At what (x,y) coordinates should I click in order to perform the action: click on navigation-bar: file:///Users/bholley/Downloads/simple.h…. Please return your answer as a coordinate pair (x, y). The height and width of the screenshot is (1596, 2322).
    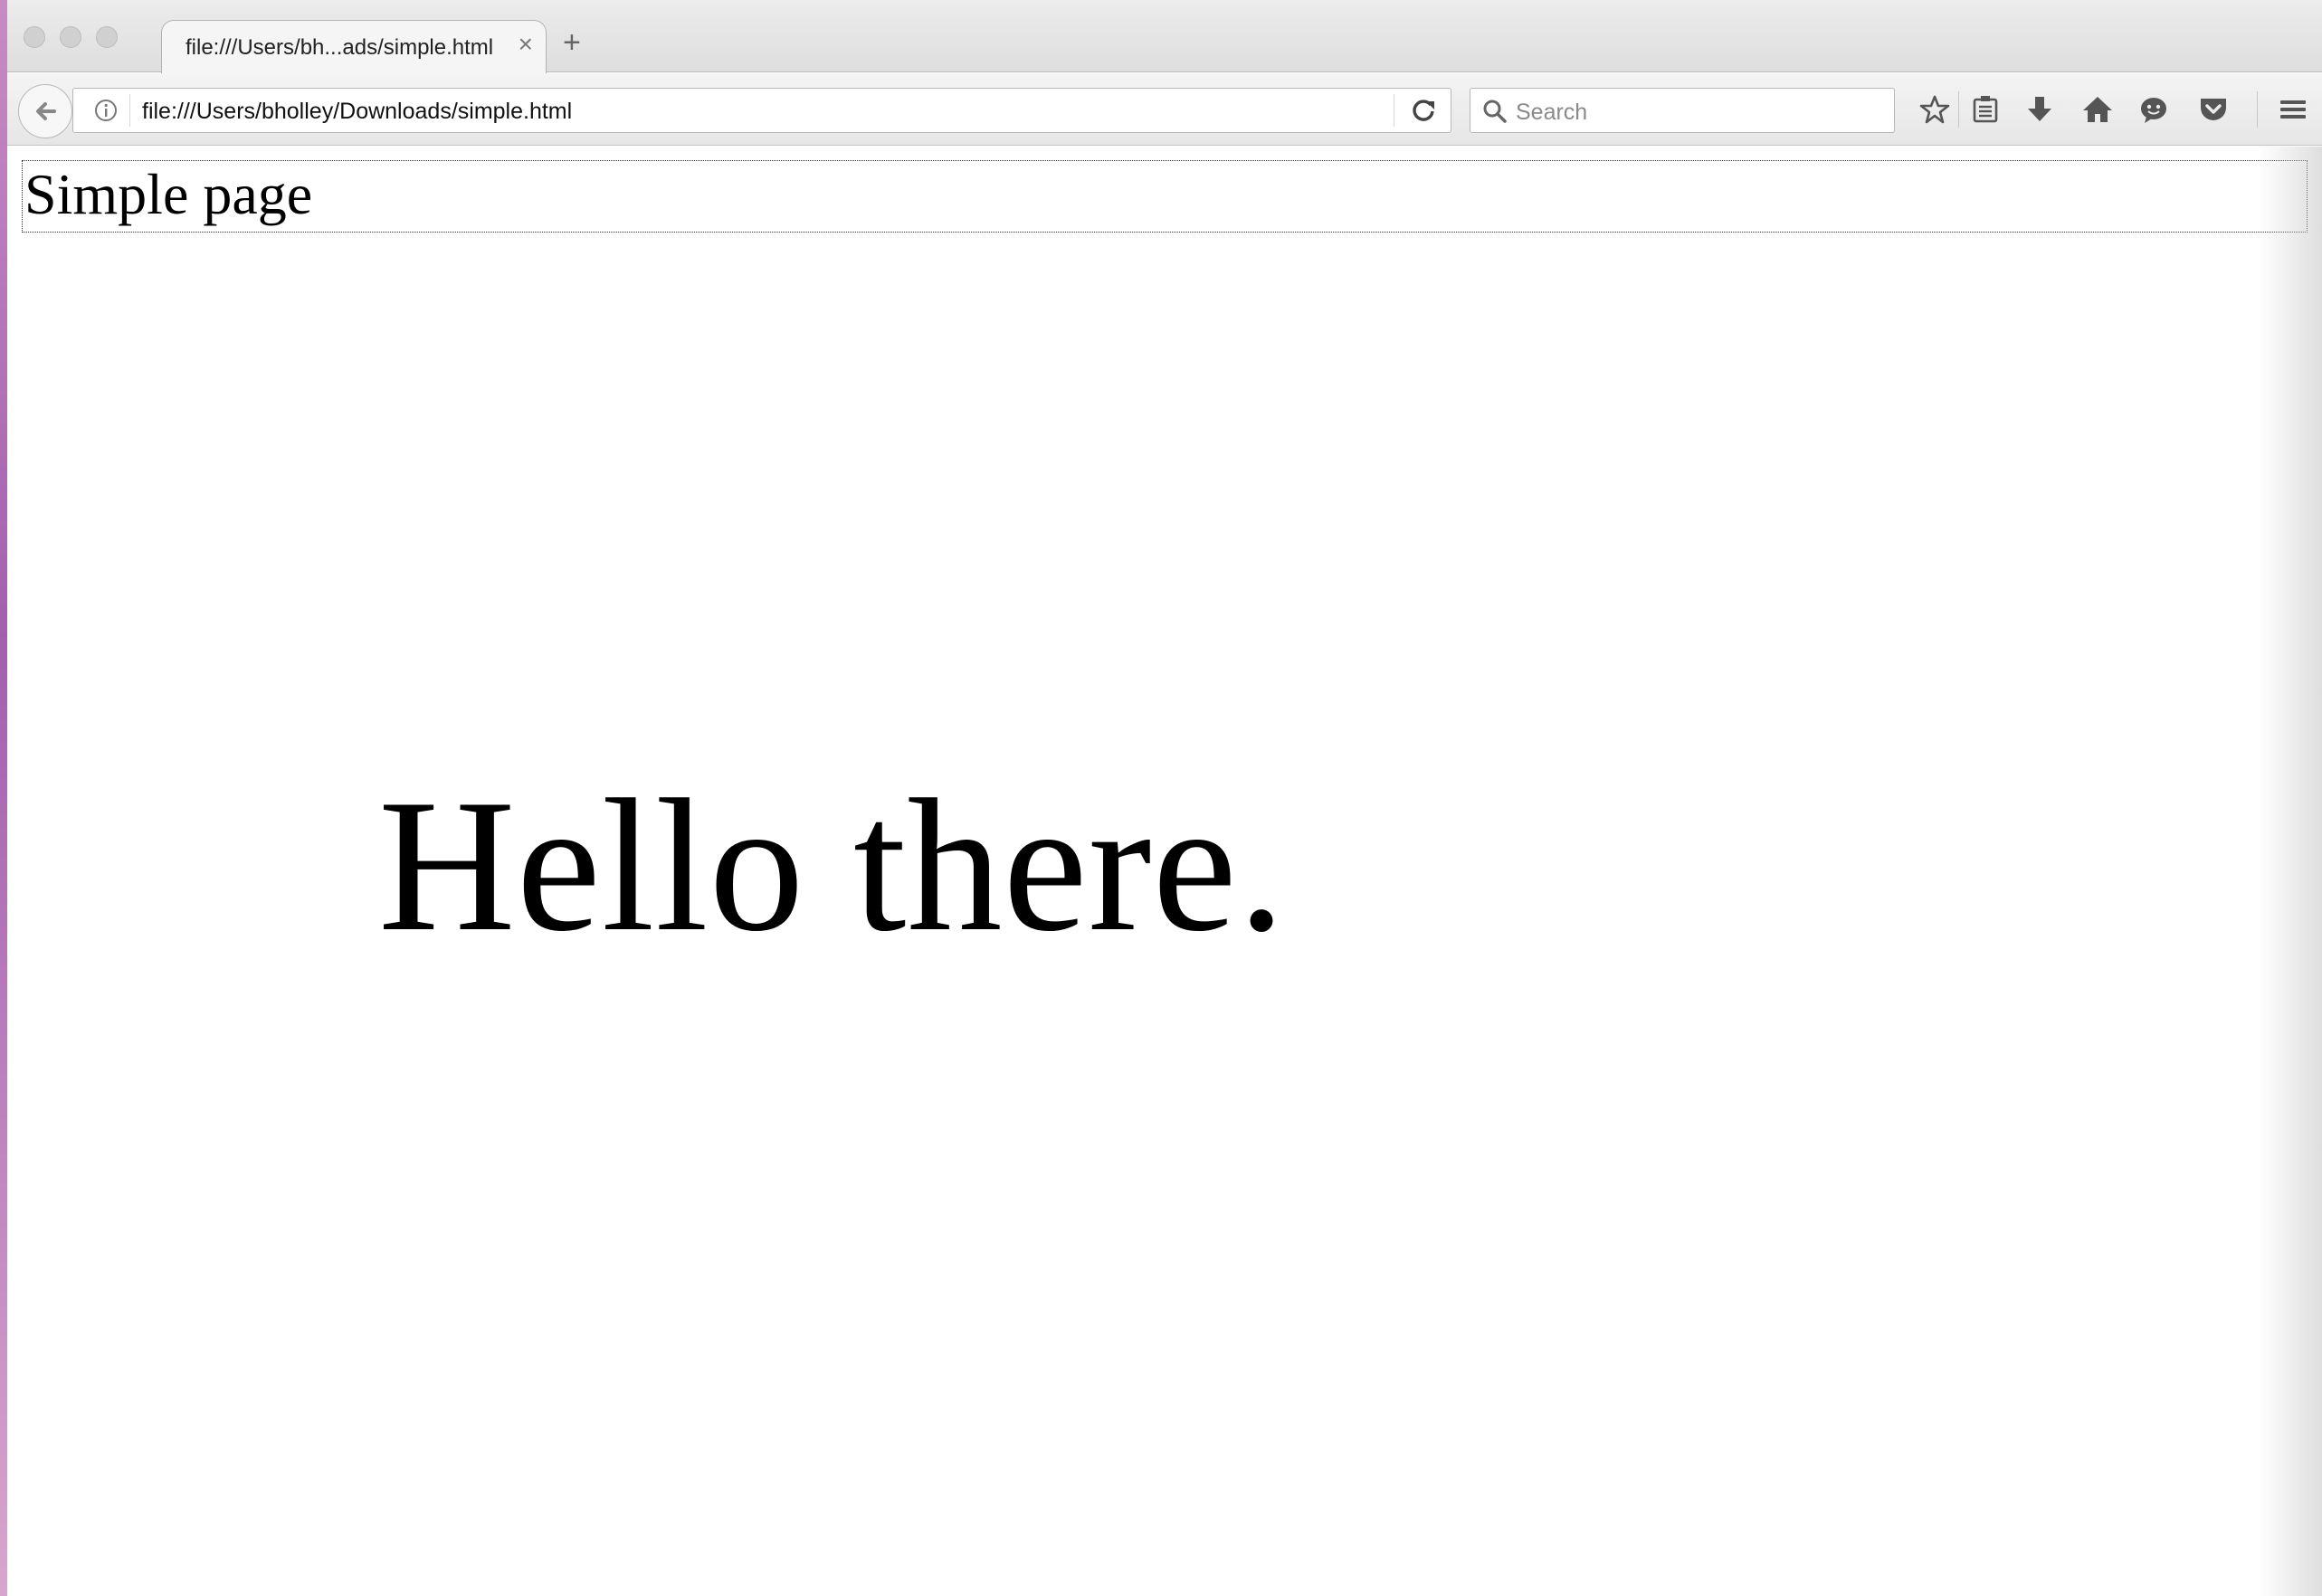
    Looking at the image, I should click on (1164, 110).